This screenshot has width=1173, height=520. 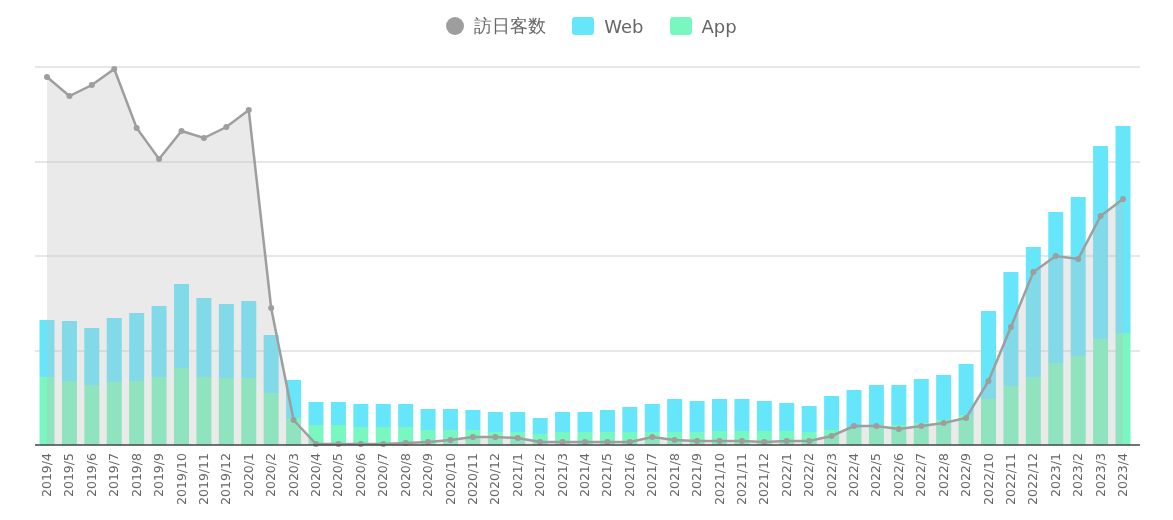 What do you see at coordinates (943, 475) in the screenshot?
I see `x-axis-label: 2022/8` at bounding box center [943, 475].